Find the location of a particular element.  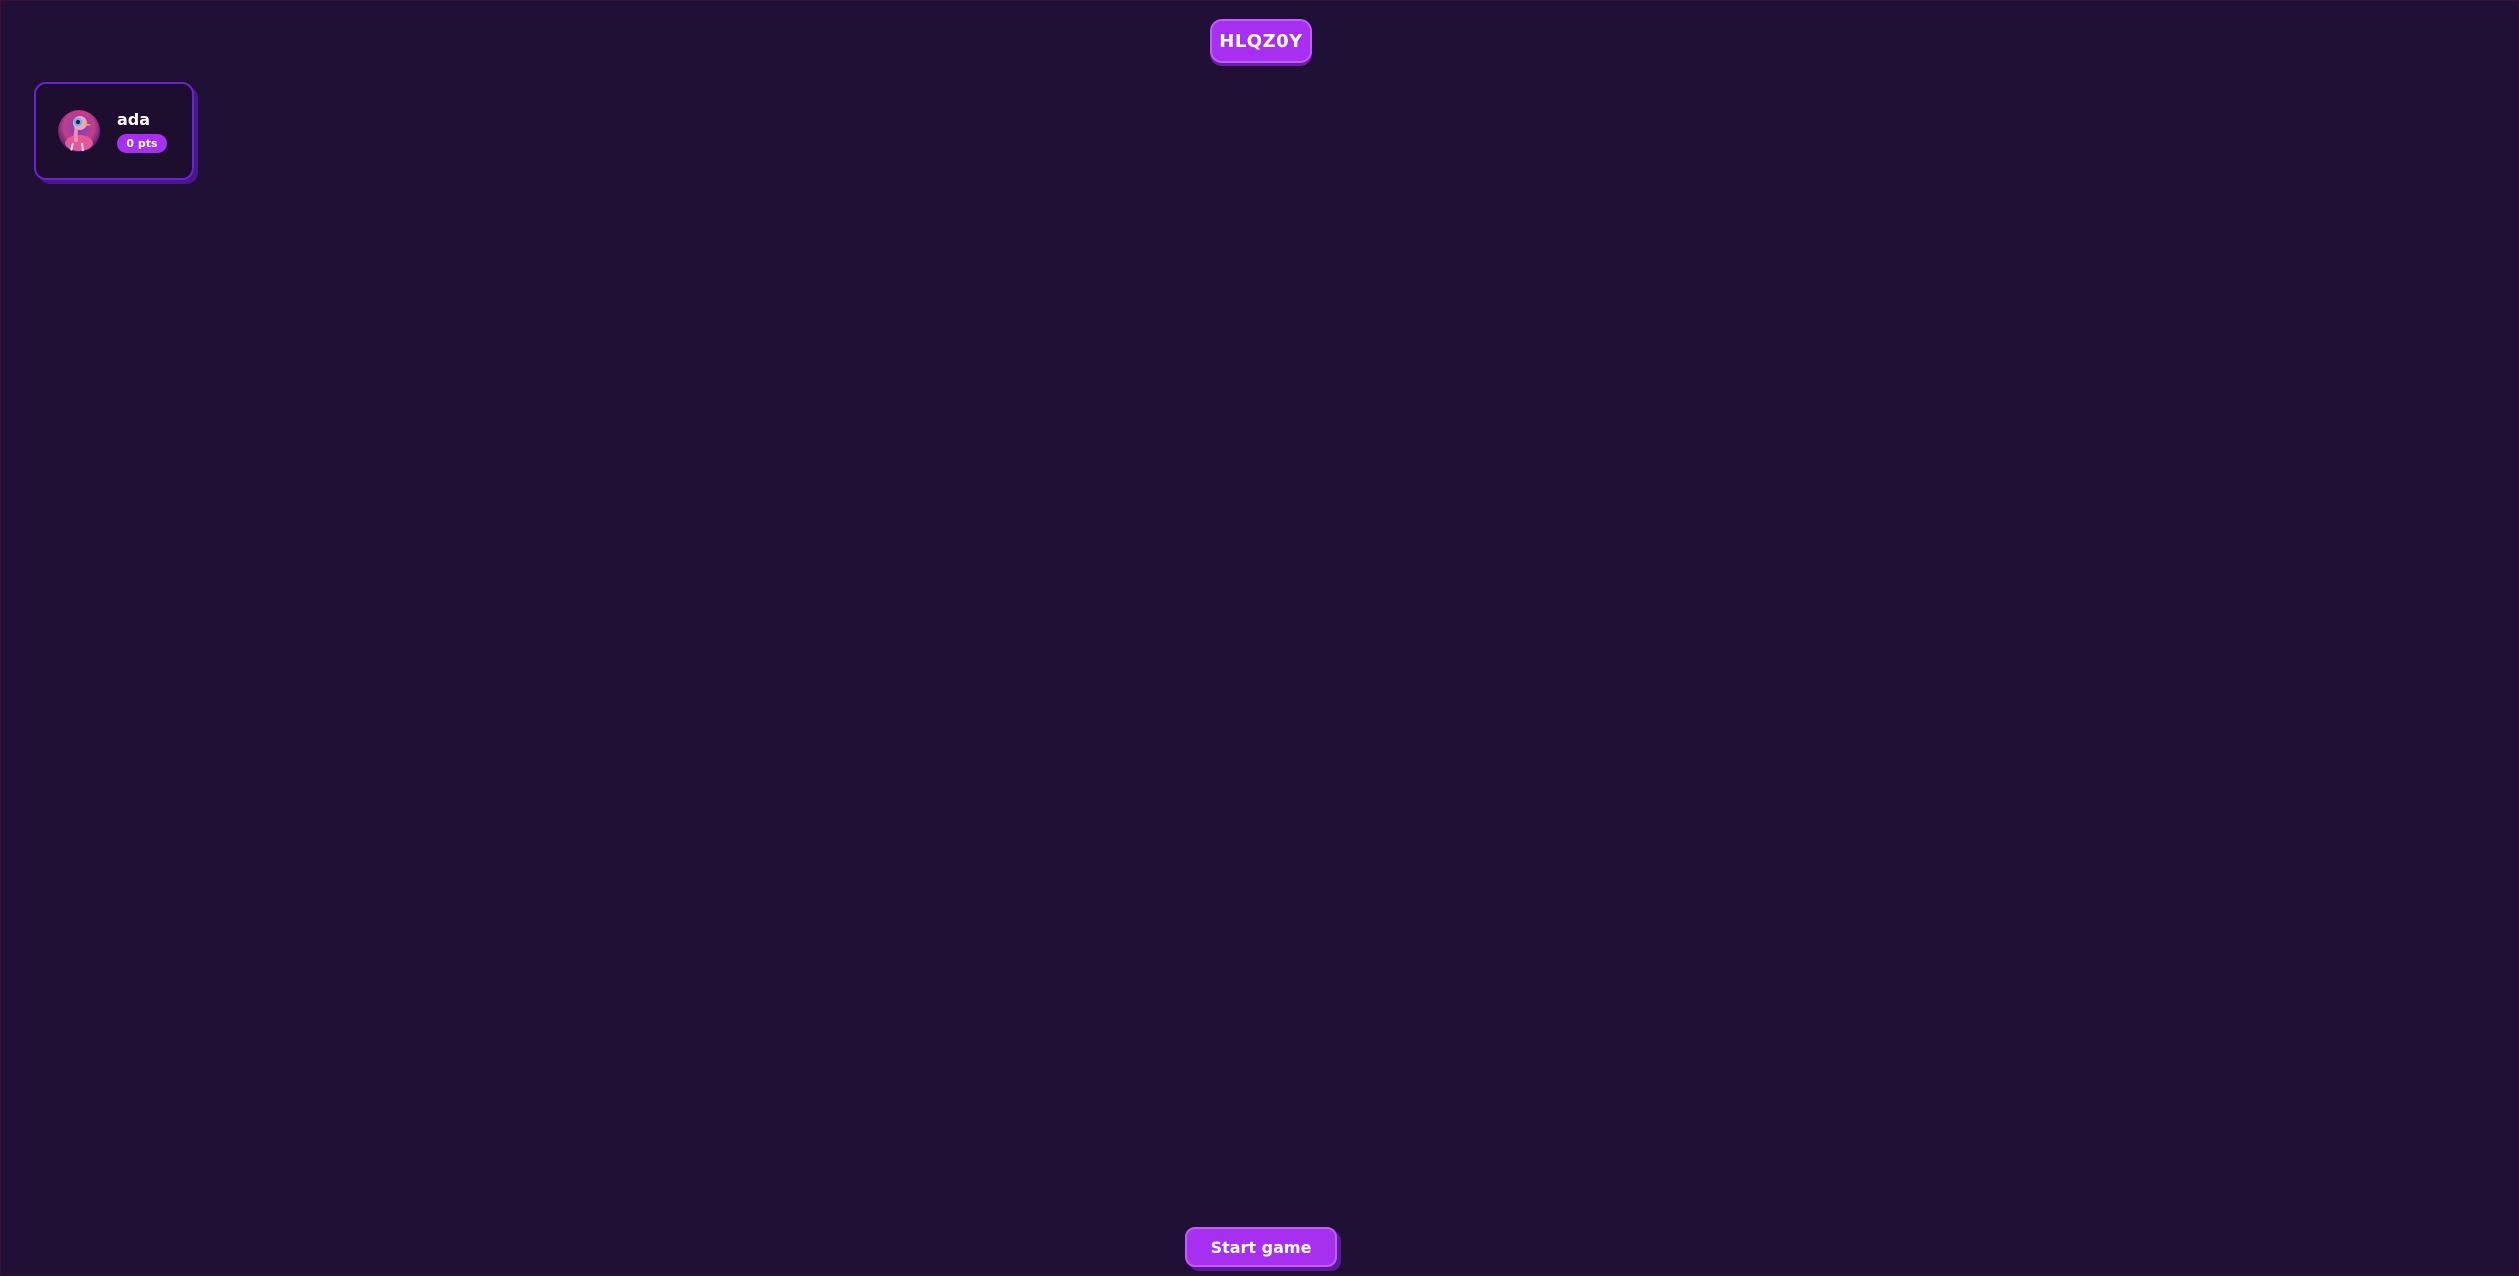

room-code-badge: HLQZ0Y is located at coordinates (1261, 41).